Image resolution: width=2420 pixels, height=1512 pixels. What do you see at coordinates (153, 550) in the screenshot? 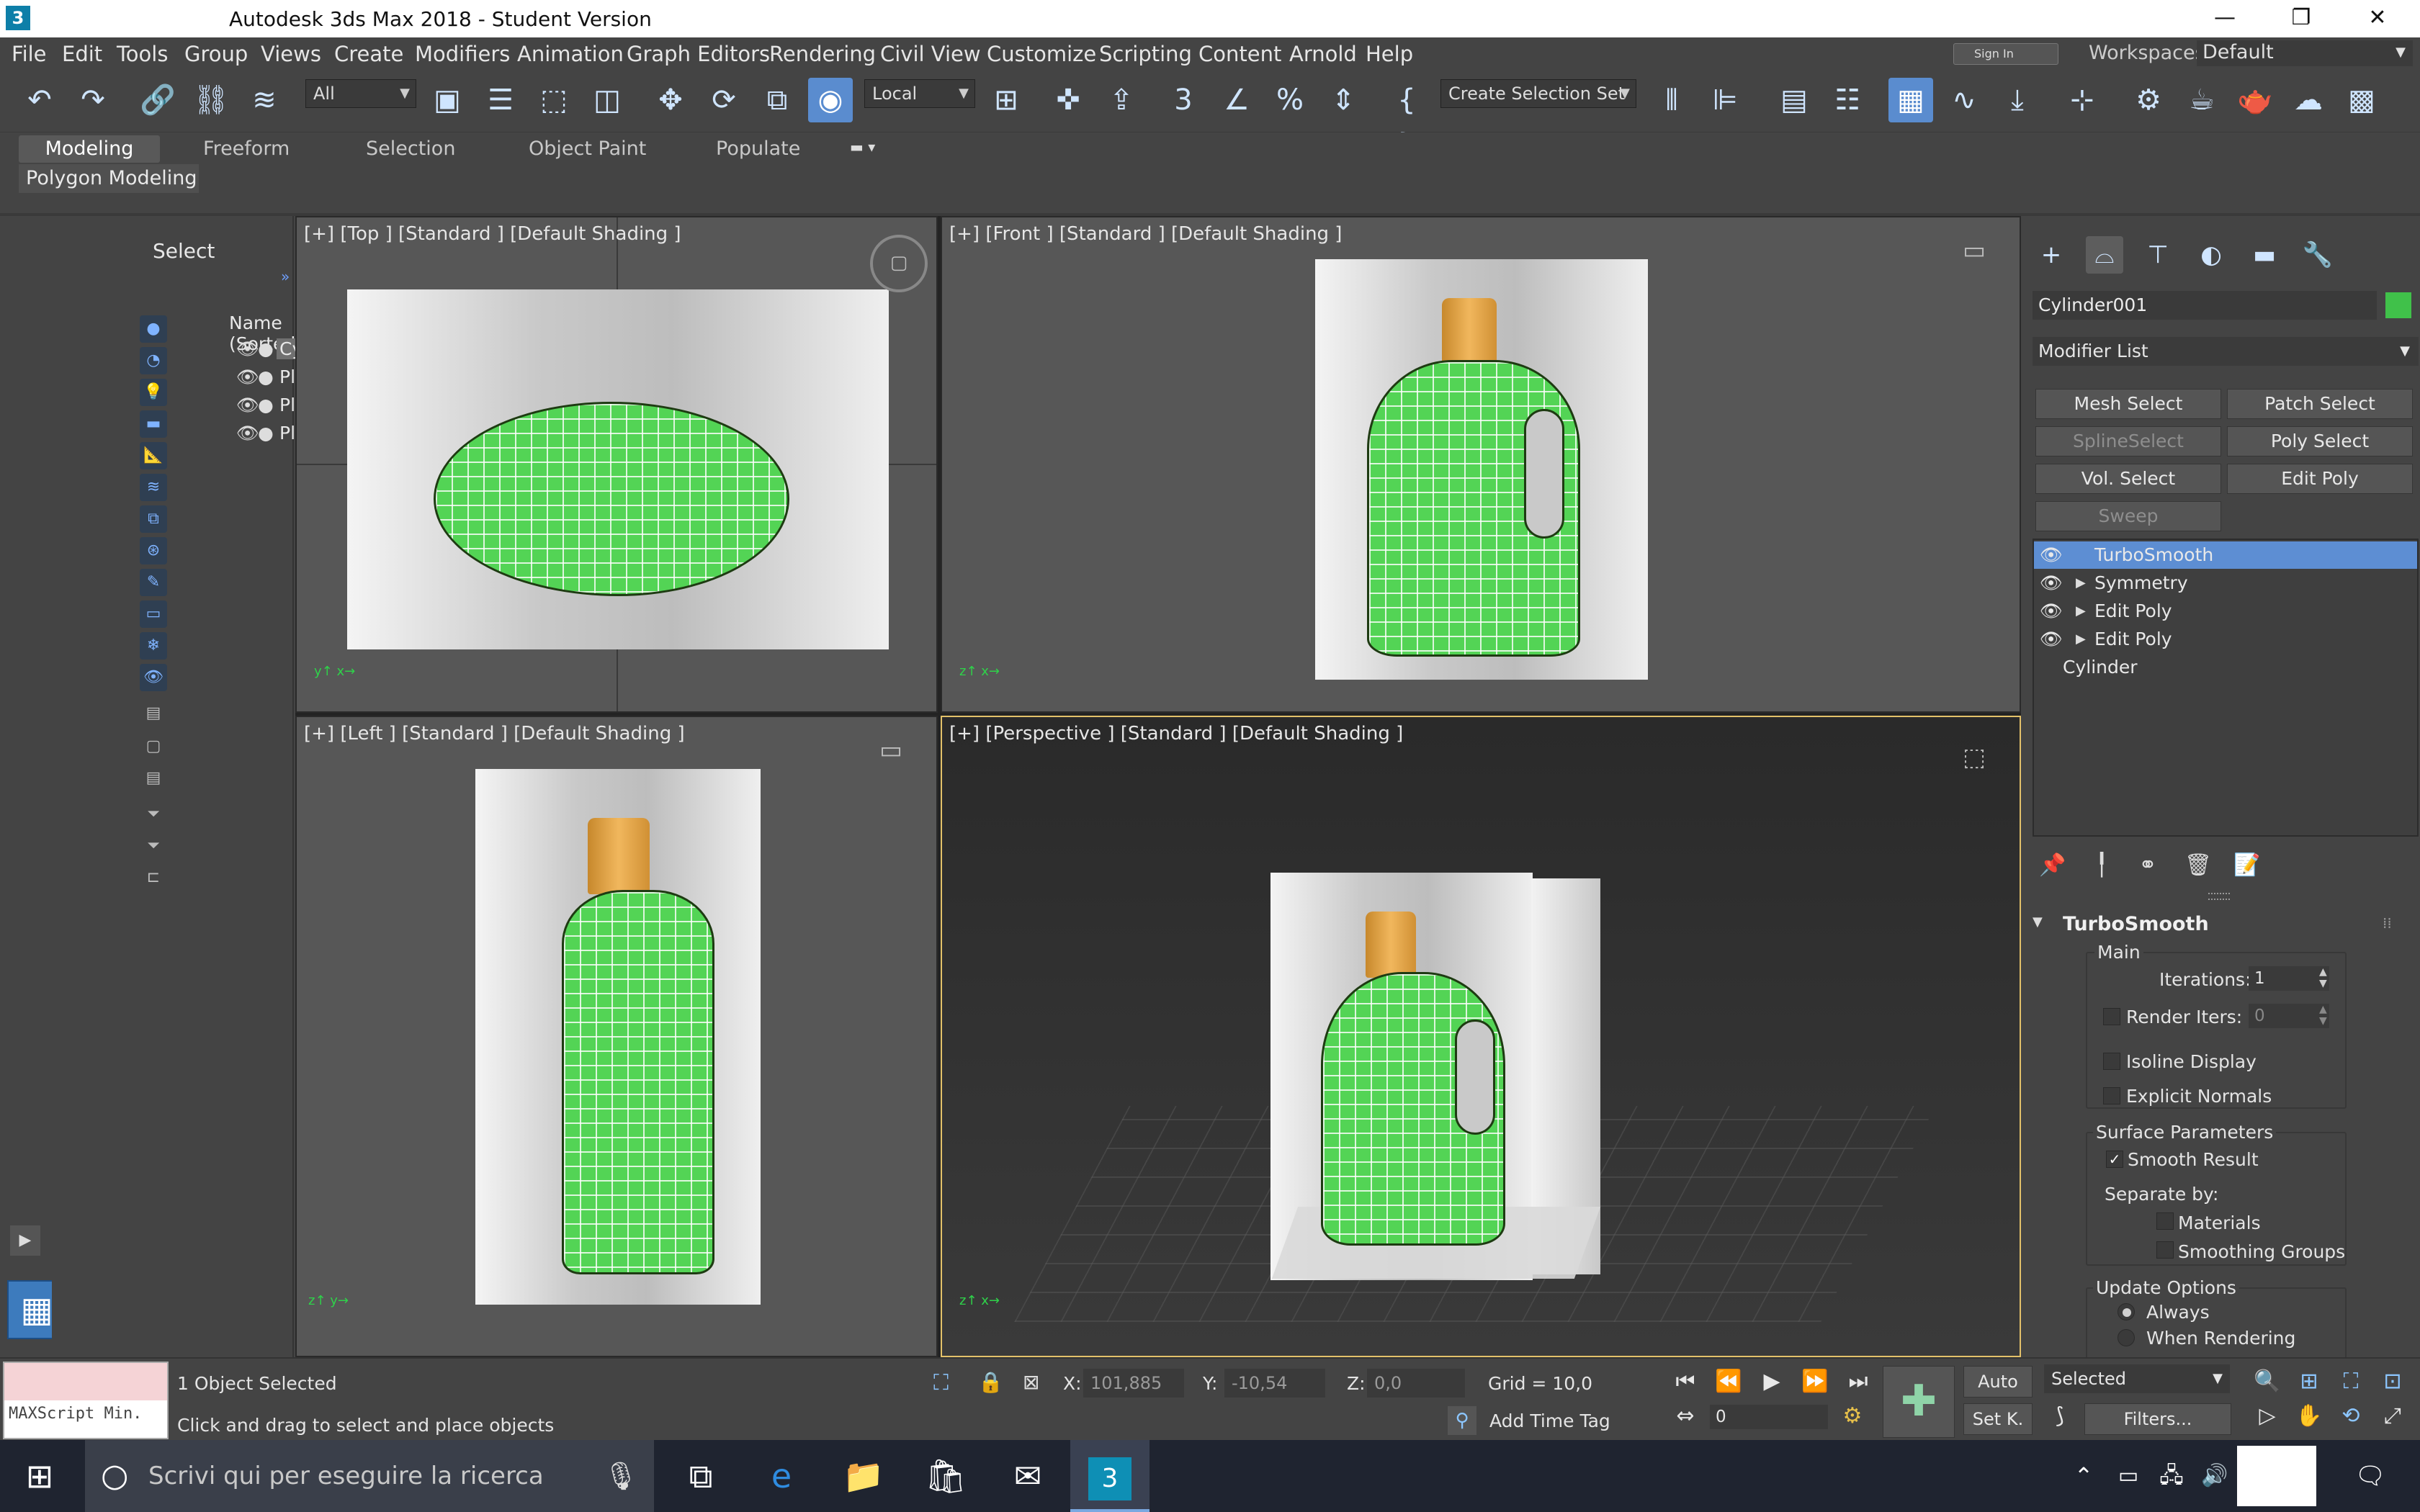
I see `display-xrefs-icon: ⊛` at bounding box center [153, 550].